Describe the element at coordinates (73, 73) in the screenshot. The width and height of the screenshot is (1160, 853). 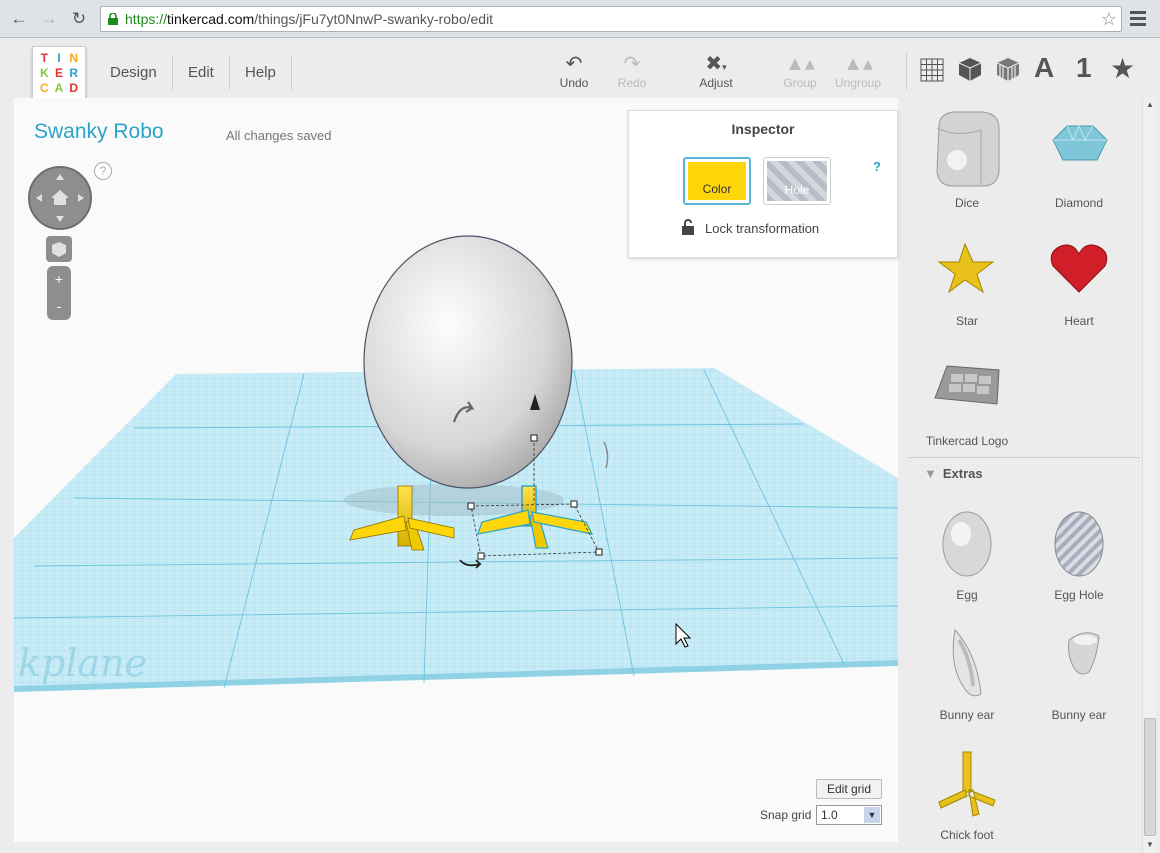
I see `logo-letter: R` at that location.